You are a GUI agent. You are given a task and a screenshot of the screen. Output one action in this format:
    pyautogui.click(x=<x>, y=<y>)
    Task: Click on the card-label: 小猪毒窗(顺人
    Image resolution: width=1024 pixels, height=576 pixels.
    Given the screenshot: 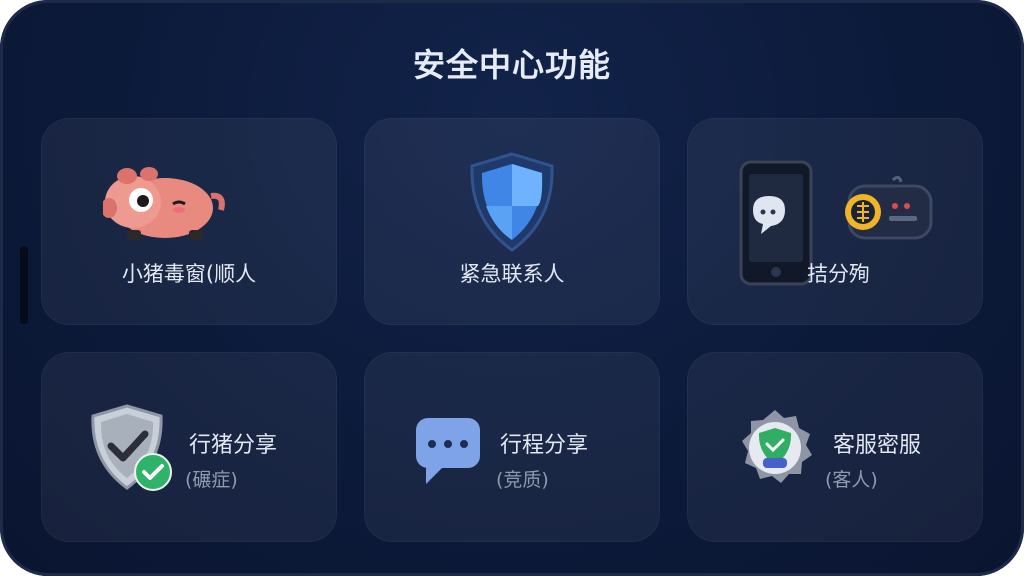 What is the action you would take?
    pyautogui.click(x=189, y=274)
    